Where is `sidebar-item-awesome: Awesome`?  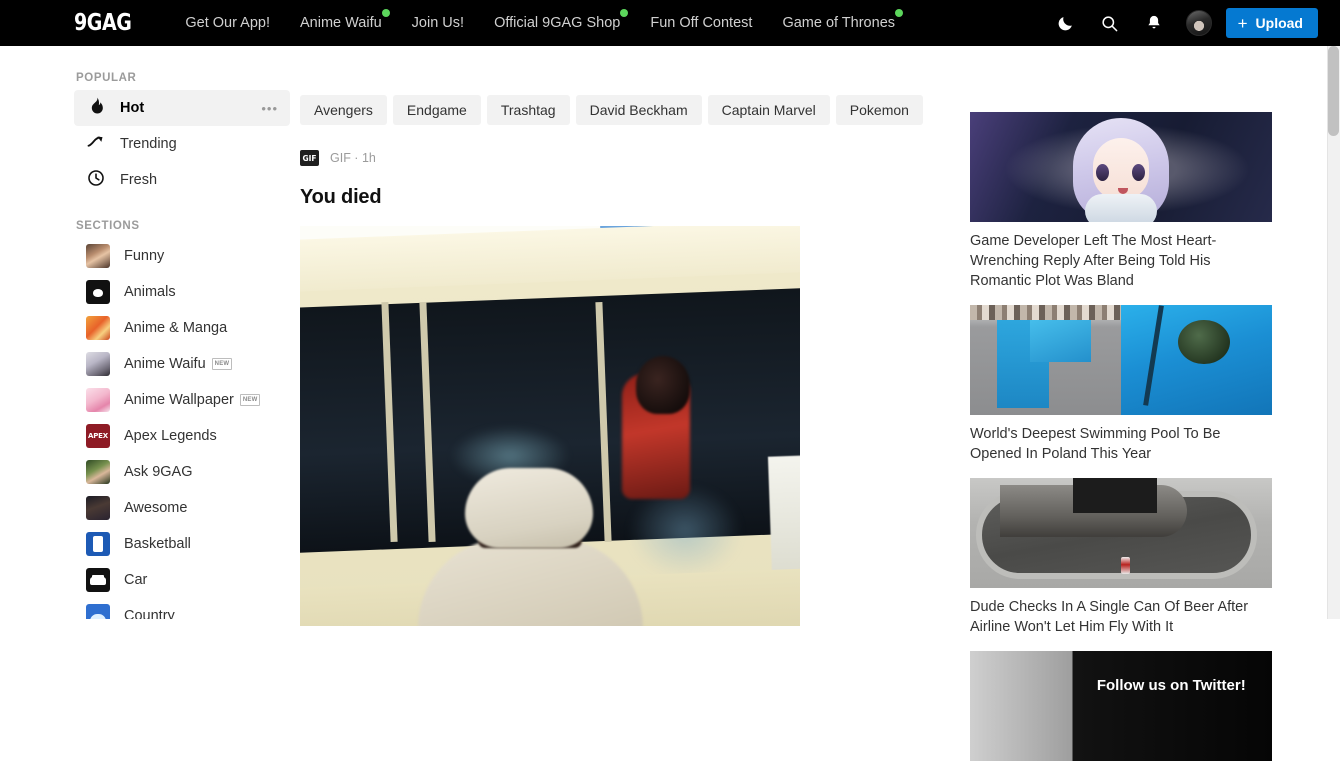
sidebar-item-awesome: Awesome is located at coordinates (182, 508).